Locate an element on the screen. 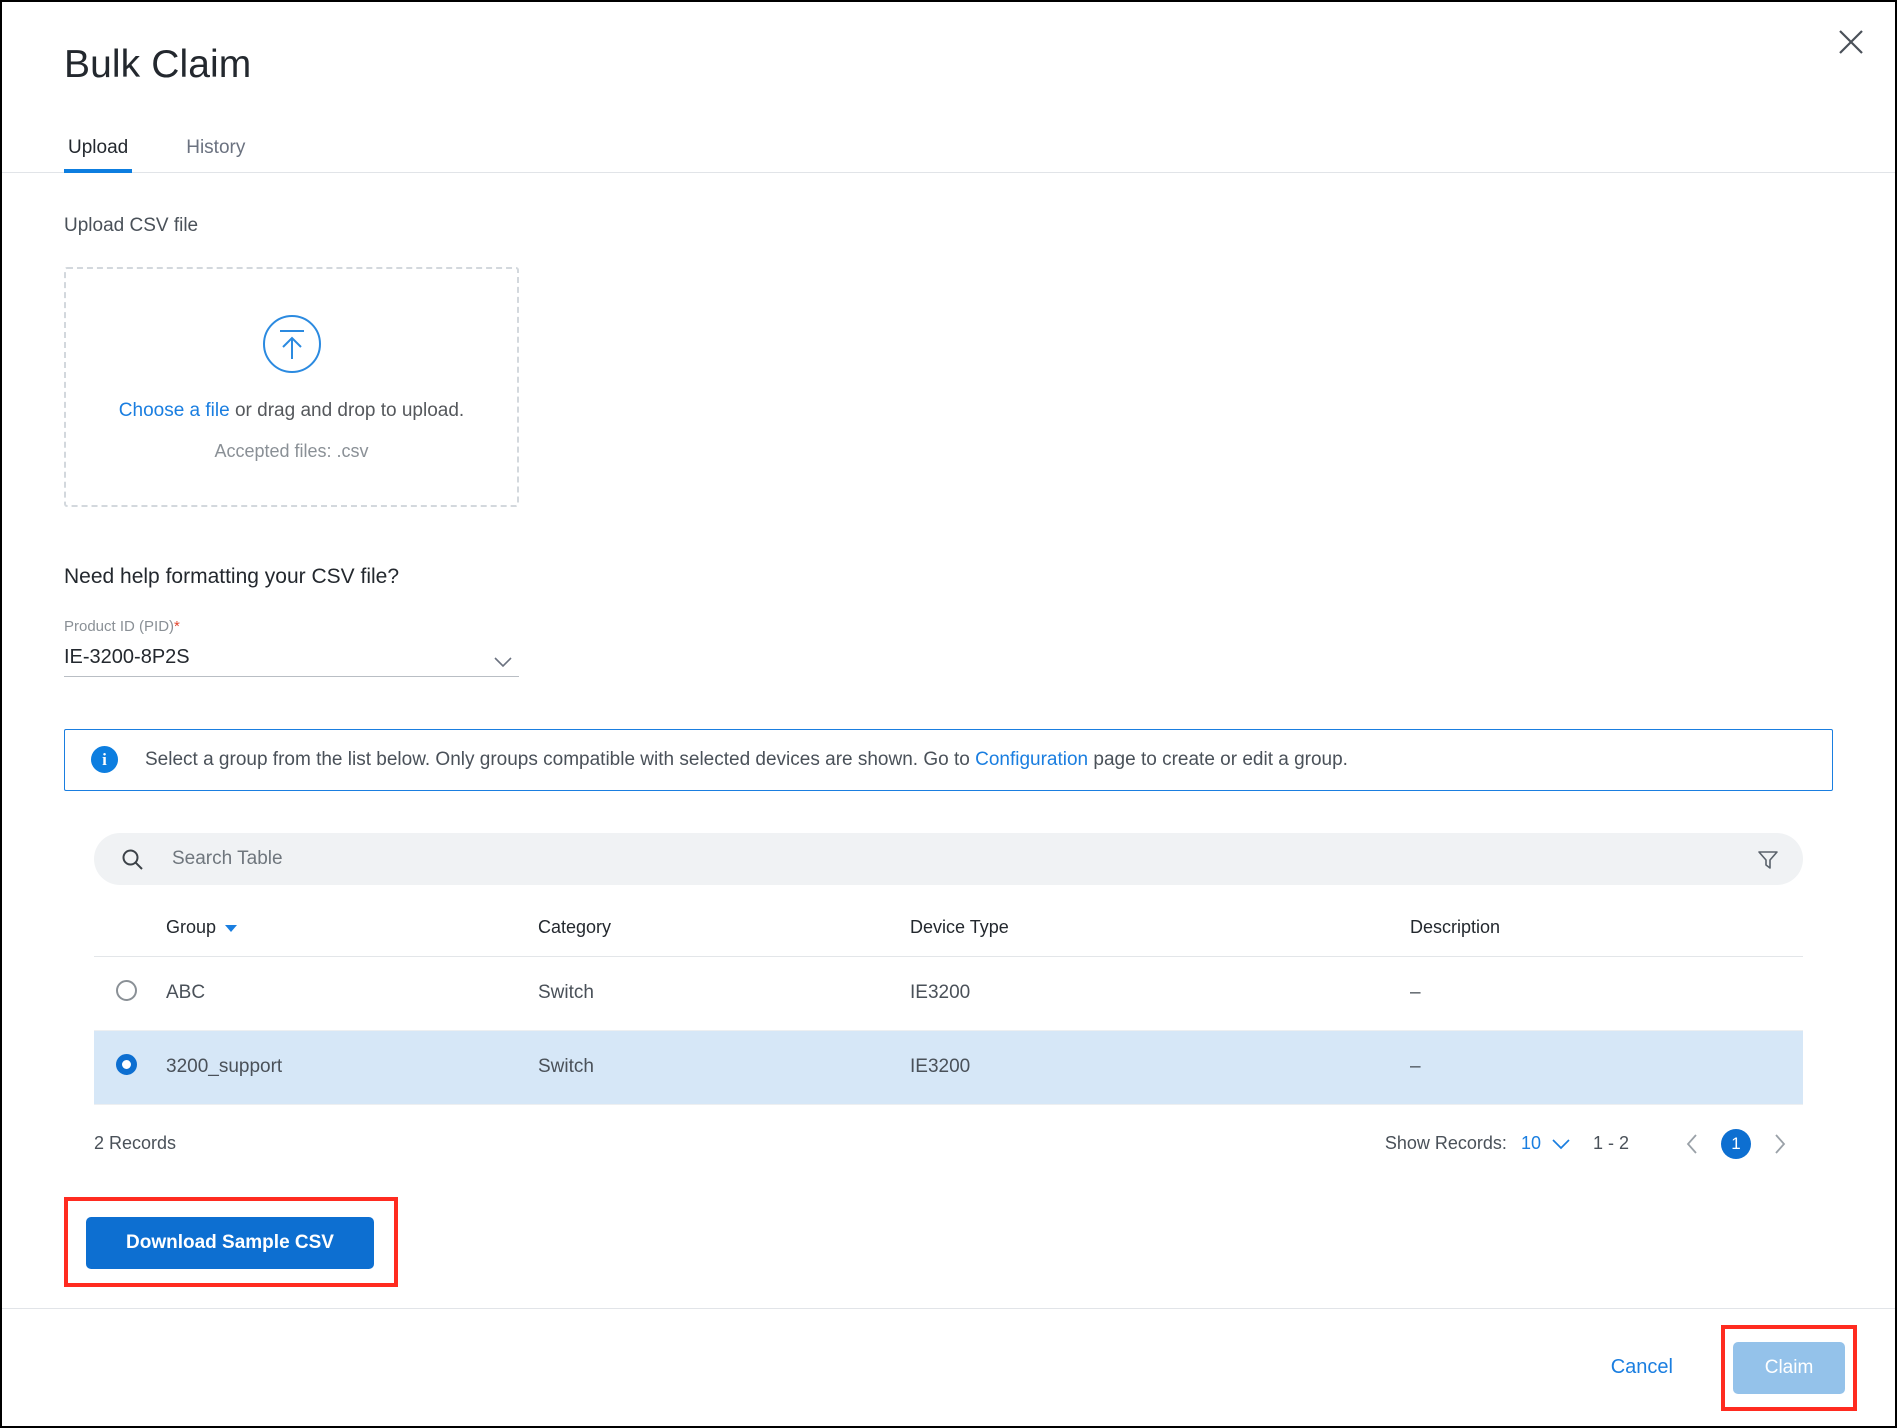 The width and height of the screenshot is (1897, 1428). radio-button-3200-support is located at coordinates (126, 1064).